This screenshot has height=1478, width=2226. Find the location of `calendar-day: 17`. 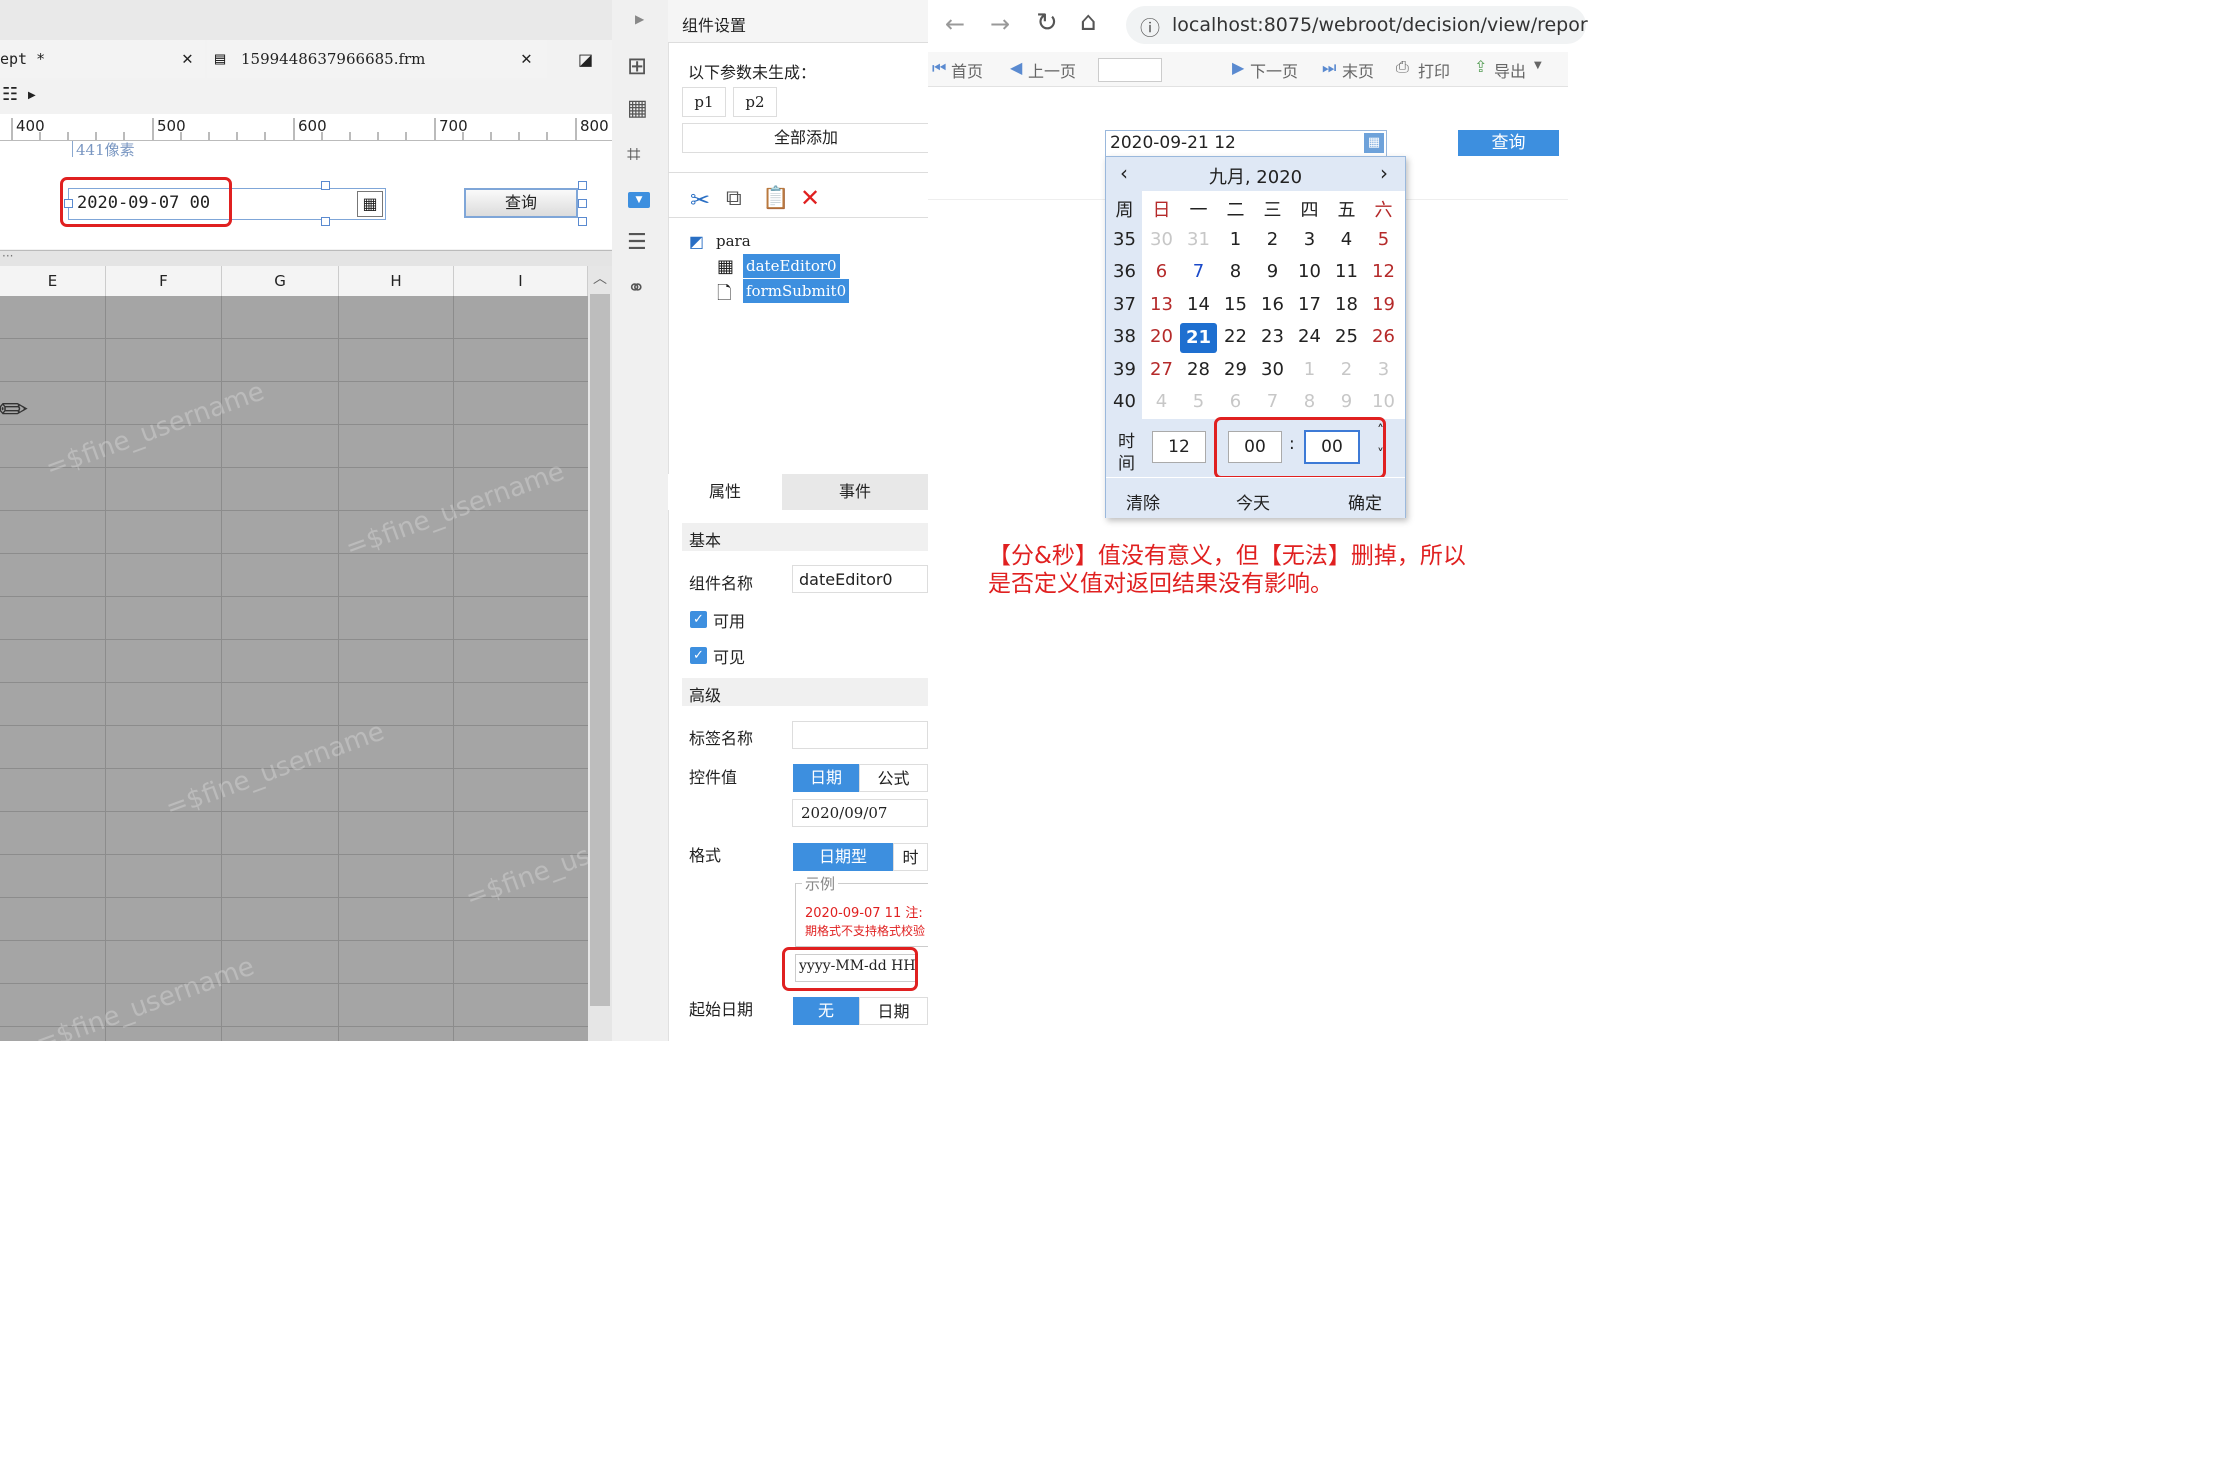

calendar-day: 17 is located at coordinates (1309, 304).